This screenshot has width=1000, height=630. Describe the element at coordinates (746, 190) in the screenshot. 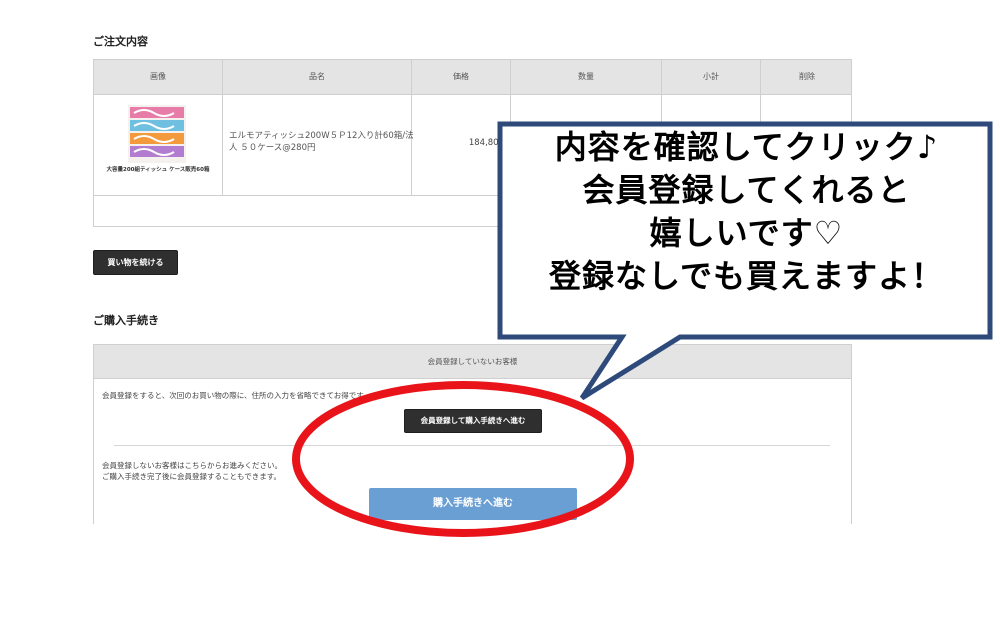

I see `callout-line-2: 会員登録してくれると` at that location.